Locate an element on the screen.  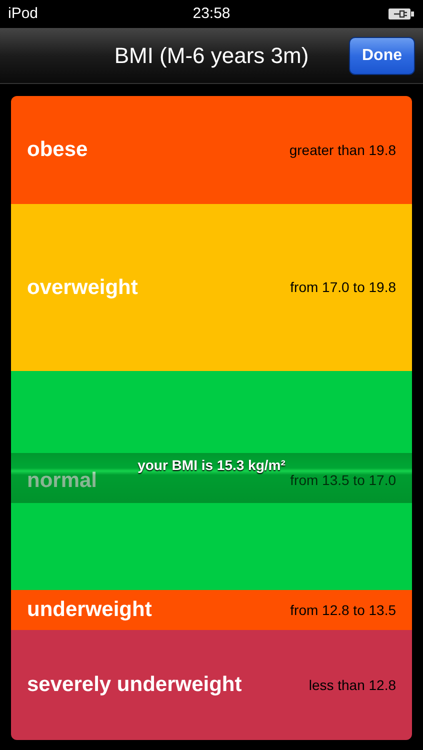
category-label: overweight is located at coordinates (82, 287).